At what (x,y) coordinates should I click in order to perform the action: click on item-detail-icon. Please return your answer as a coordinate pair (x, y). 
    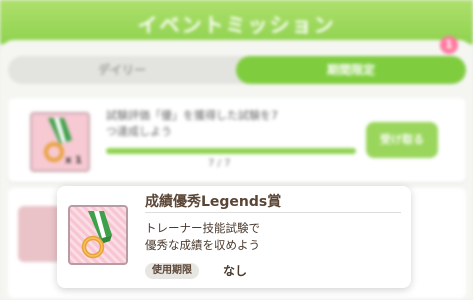
    Looking at the image, I should click on (98, 235).